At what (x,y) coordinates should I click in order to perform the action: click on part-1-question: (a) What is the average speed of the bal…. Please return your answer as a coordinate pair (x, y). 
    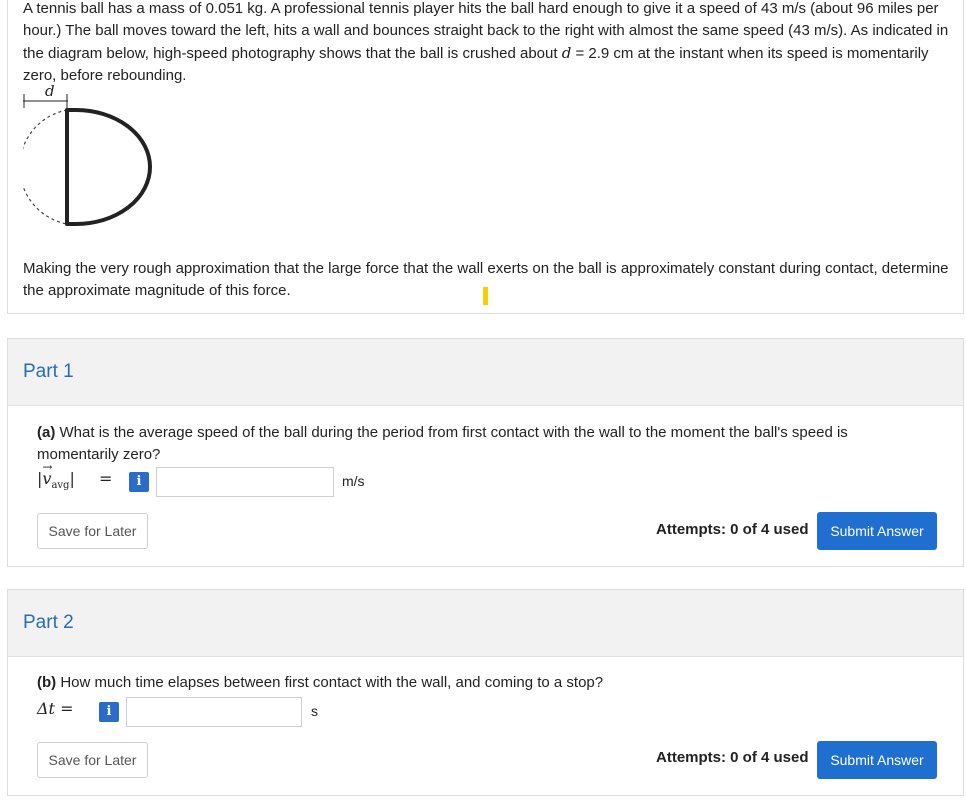
    Looking at the image, I should click on (477, 444).